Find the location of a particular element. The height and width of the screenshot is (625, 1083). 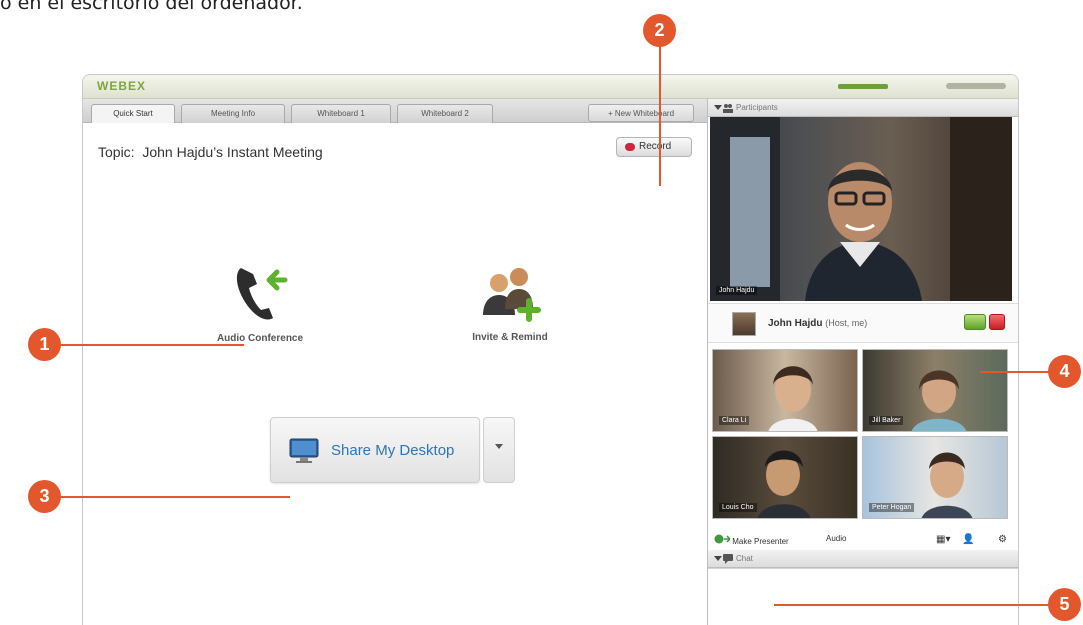

callout-2: 2 is located at coordinates (659, 30).